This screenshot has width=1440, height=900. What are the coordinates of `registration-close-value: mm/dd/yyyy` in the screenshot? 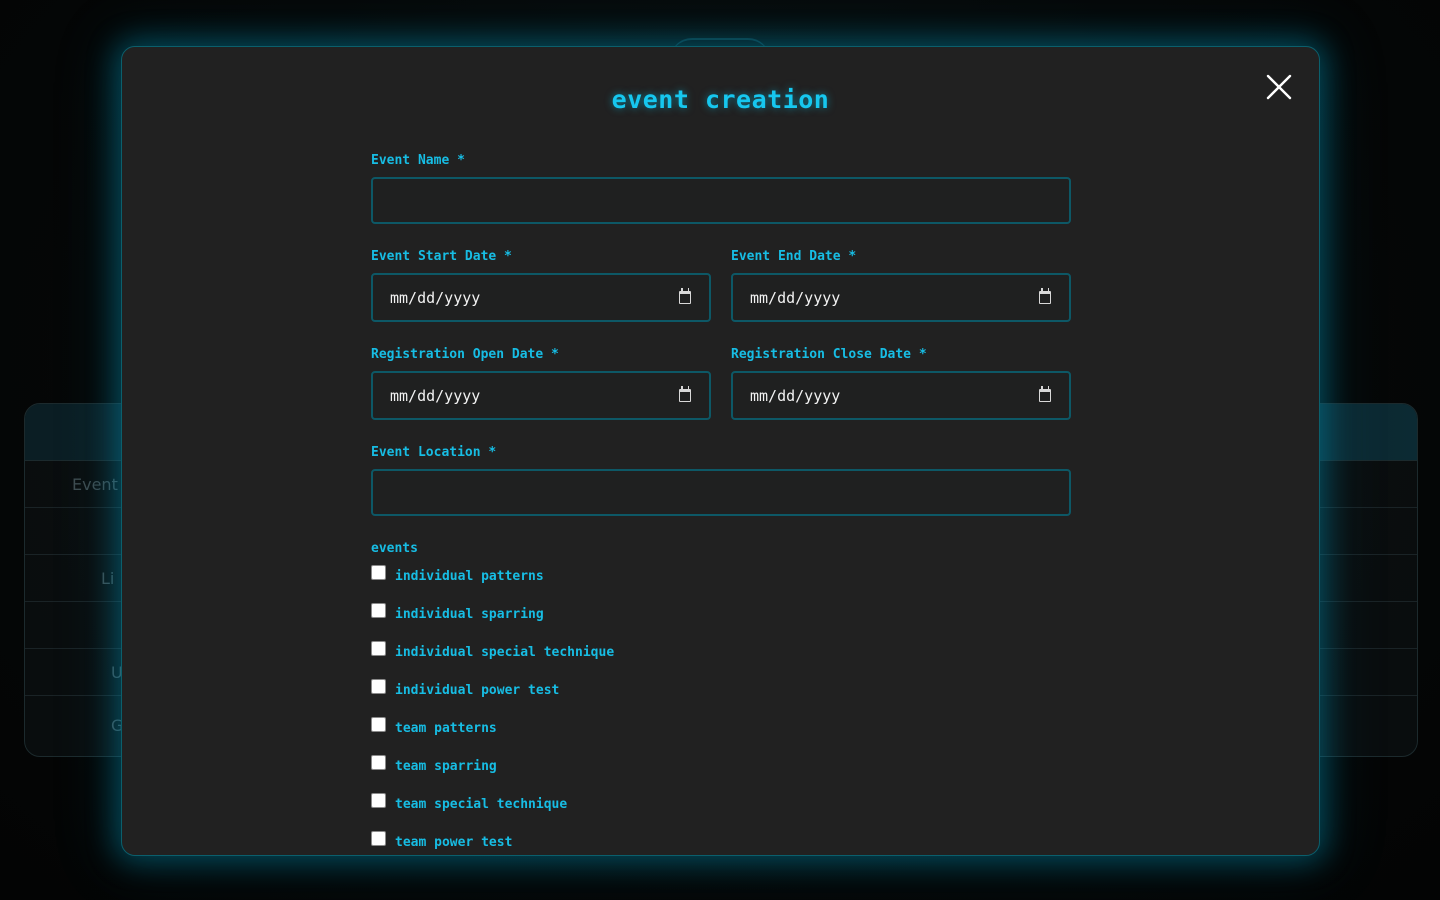 It's located at (795, 396).